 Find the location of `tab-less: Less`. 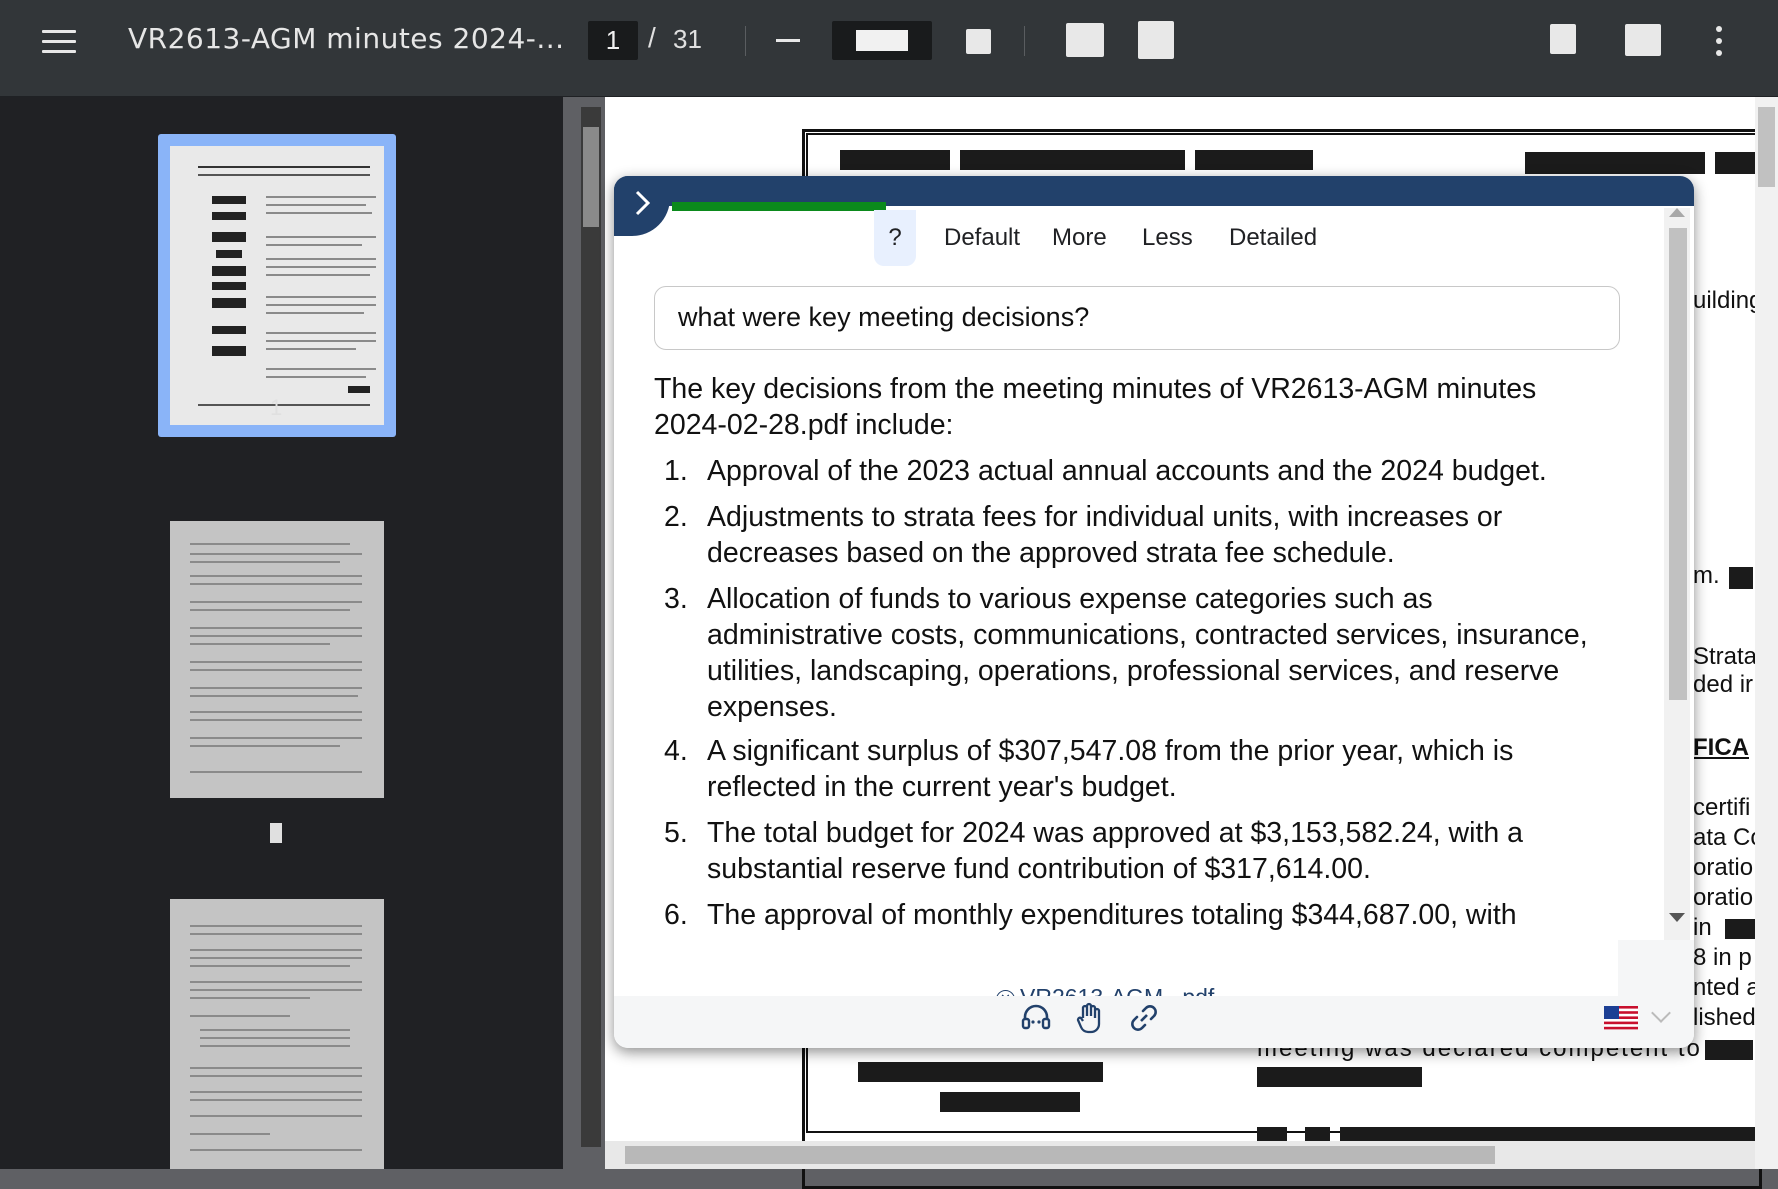

tab-less: Less is located at coordinates (1167, 238).